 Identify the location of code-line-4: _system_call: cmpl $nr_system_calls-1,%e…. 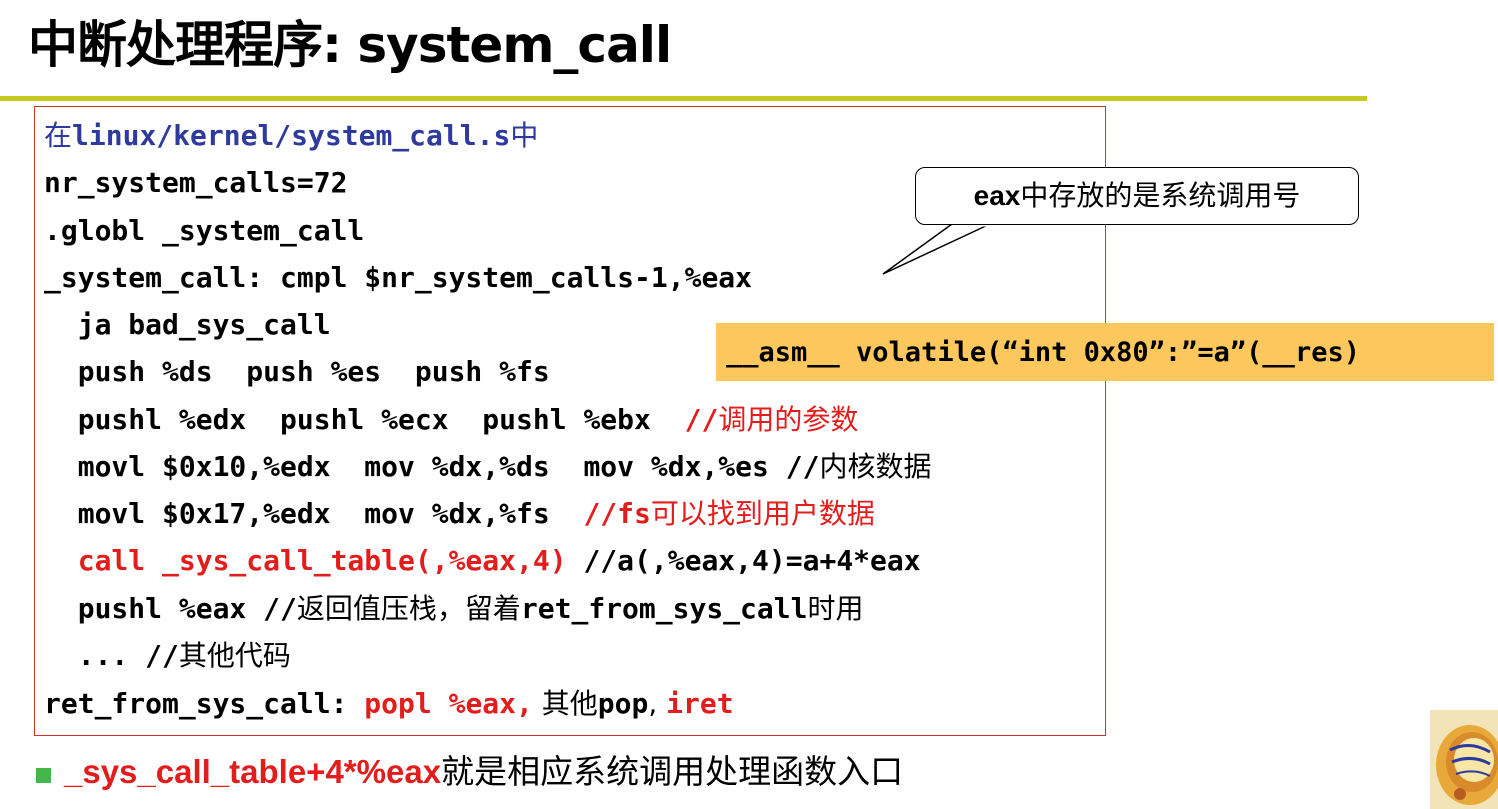
(398, 277).